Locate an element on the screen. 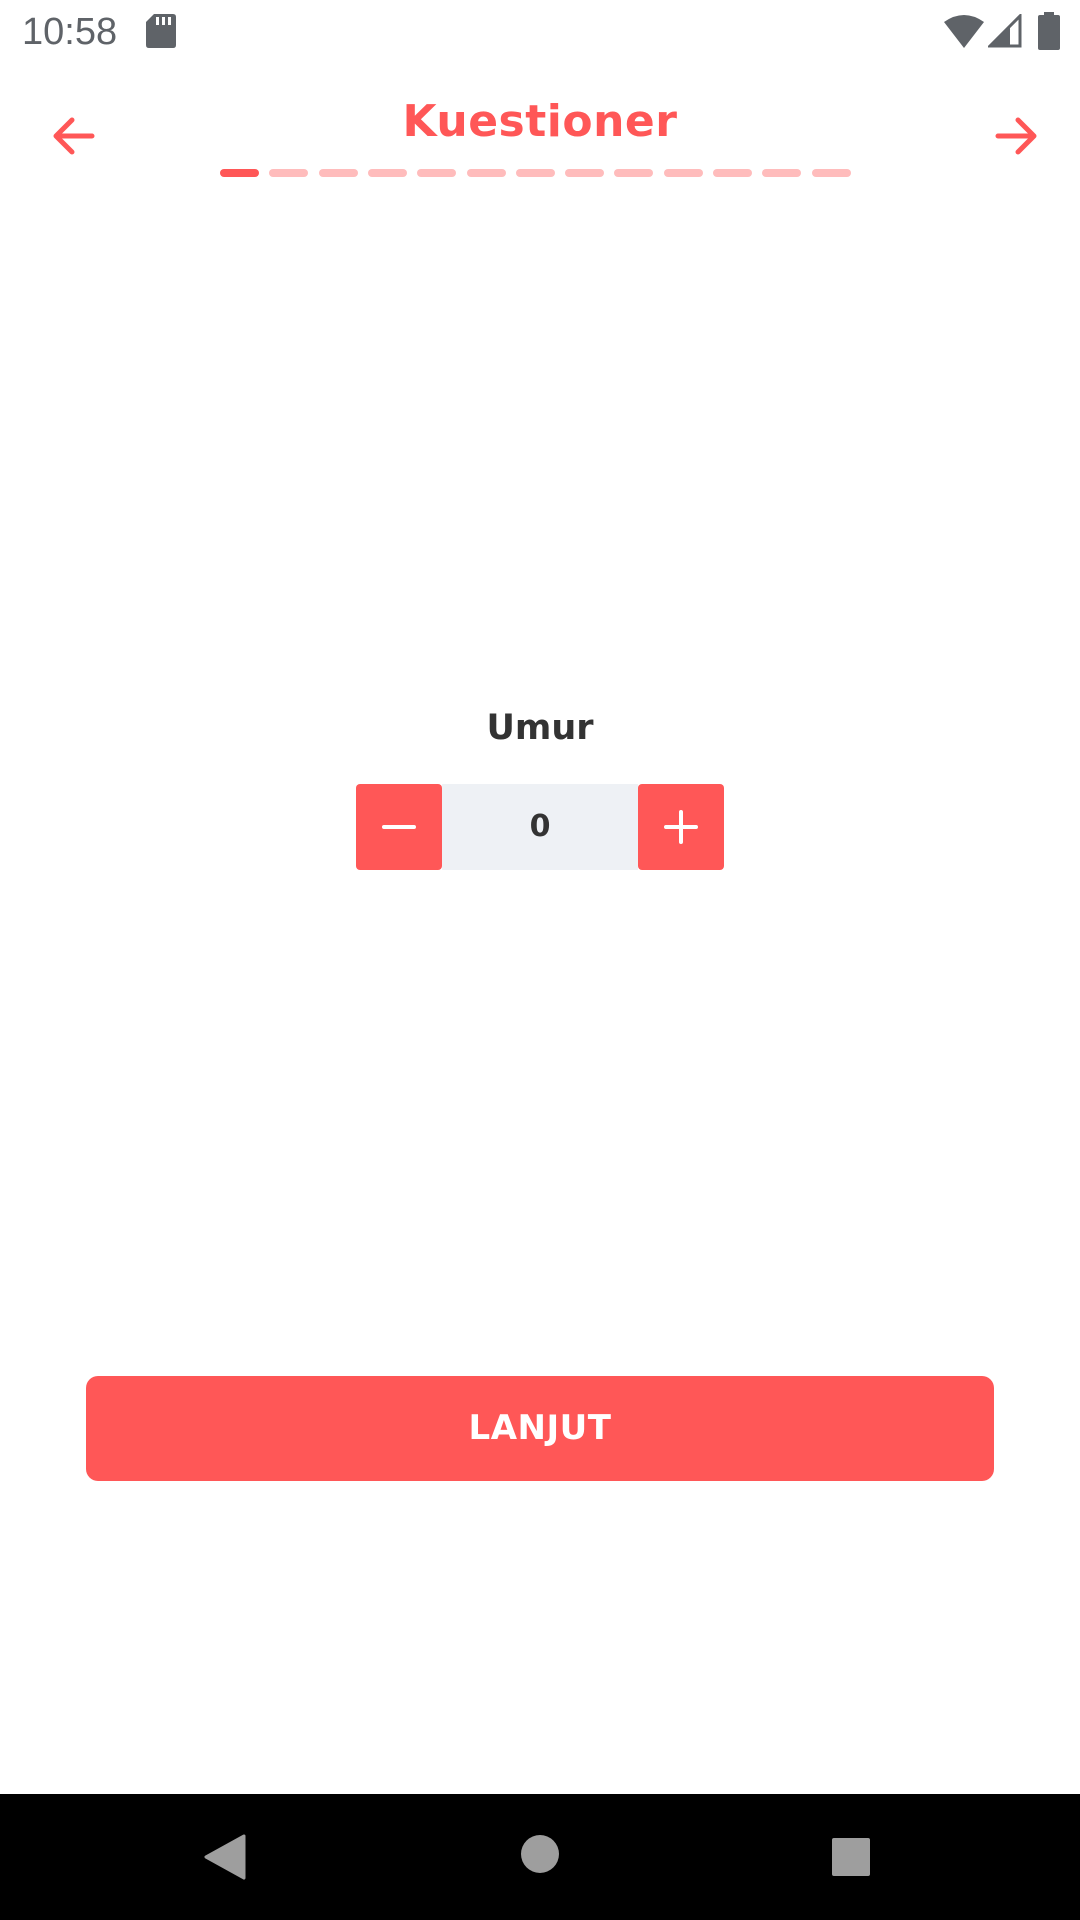 Image resolution: width=1080 pixels, height=1920 pixels. decrement-button is located at coordinates (399, 827).